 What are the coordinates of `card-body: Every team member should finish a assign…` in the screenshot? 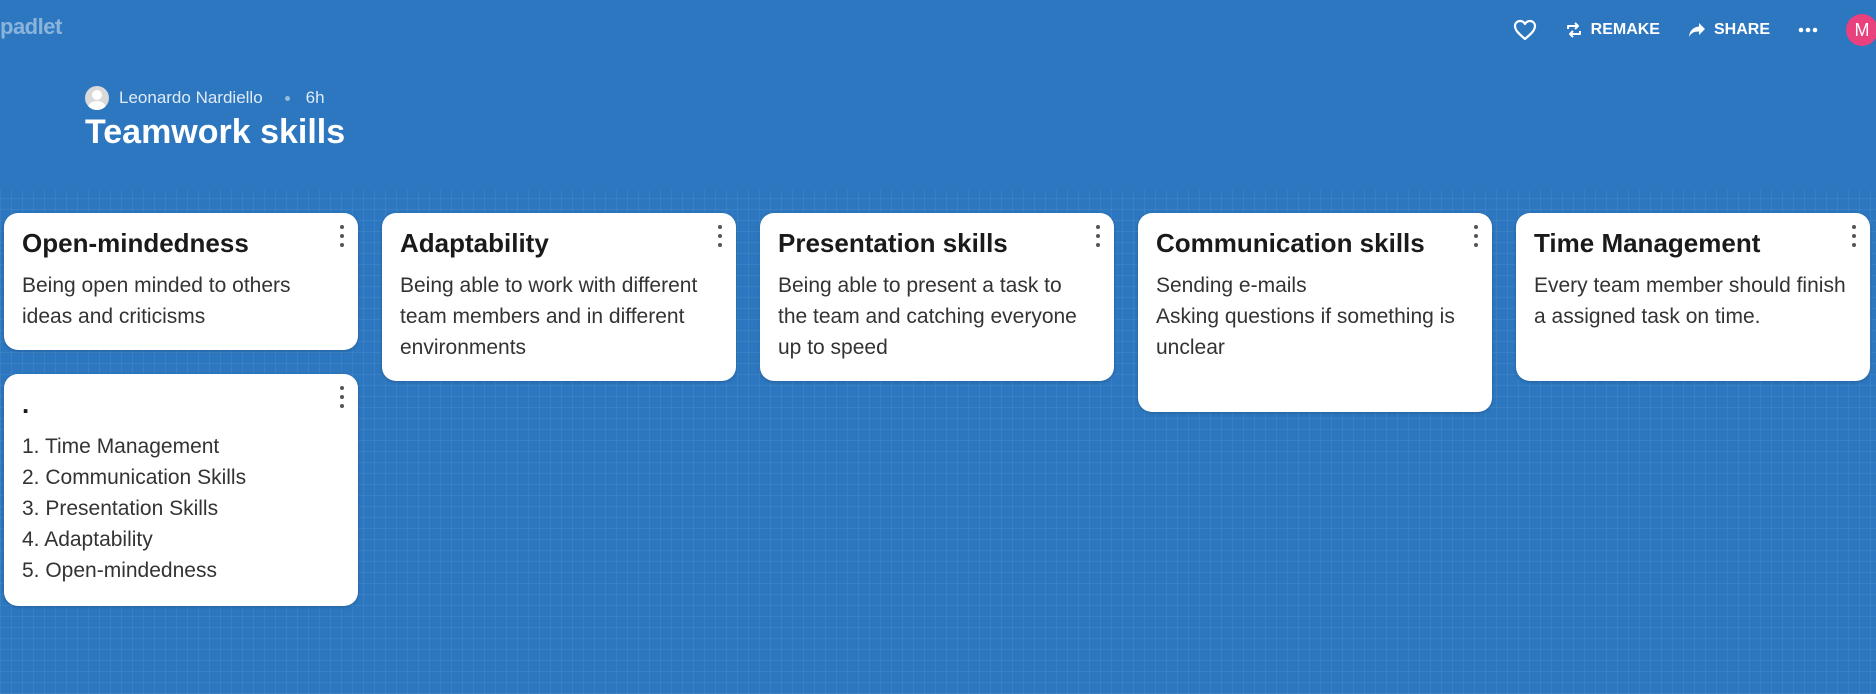 It's located at (1690, 300).